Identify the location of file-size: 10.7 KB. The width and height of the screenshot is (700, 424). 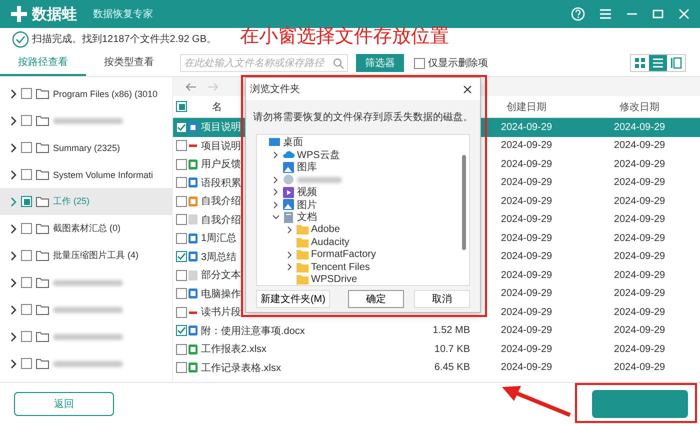
(452, 349).